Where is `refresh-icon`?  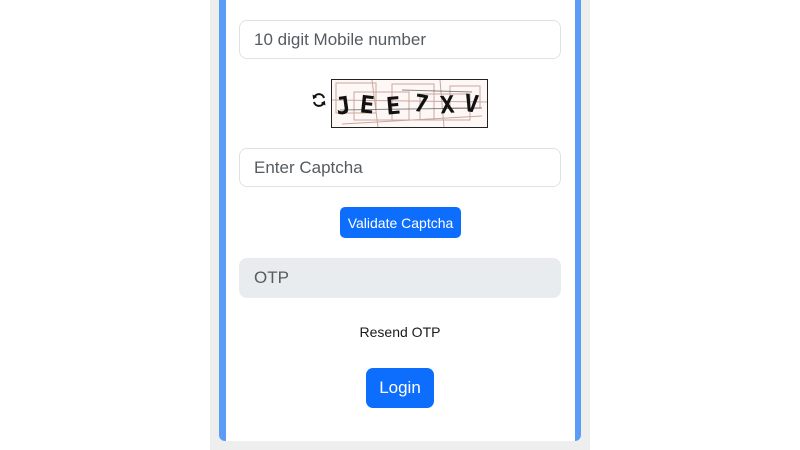 refresh-icon is located at coordinates (319, 100).